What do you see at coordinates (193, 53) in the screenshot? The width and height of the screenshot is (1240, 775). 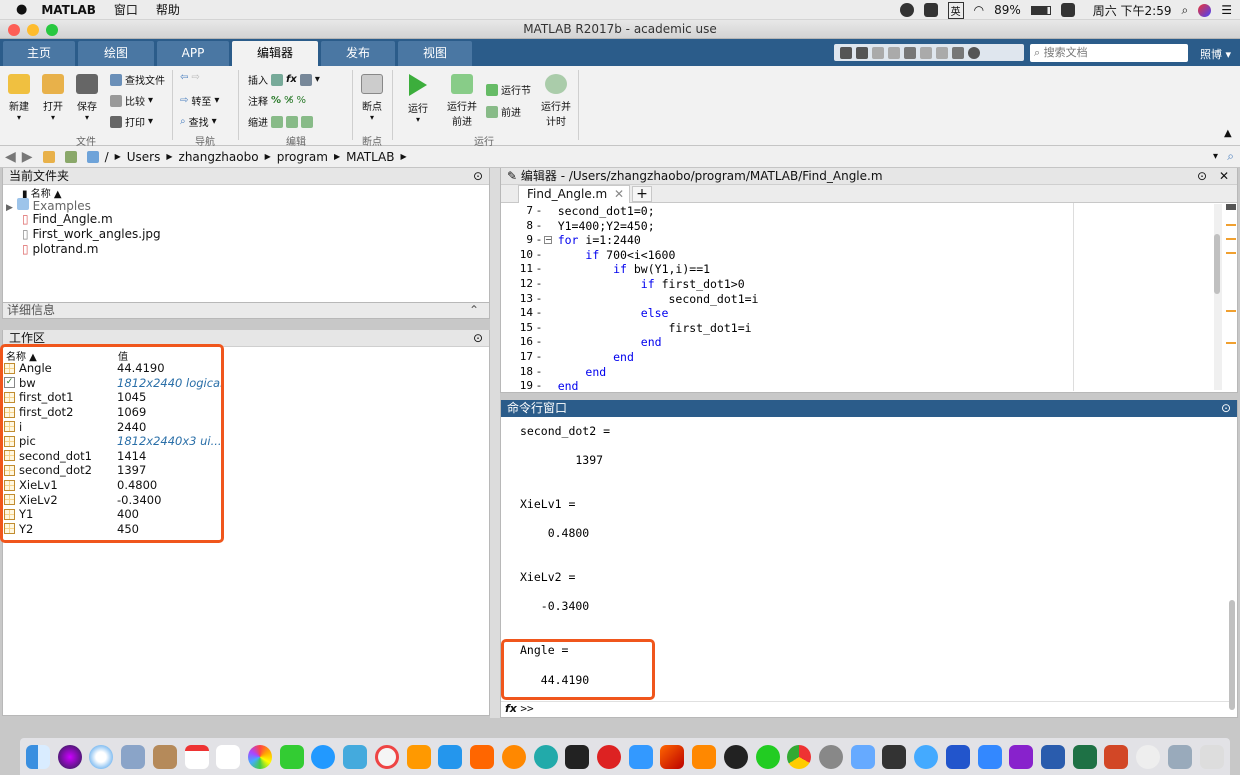 I see `tab-apps: APP` at bounding box center [193, 53].